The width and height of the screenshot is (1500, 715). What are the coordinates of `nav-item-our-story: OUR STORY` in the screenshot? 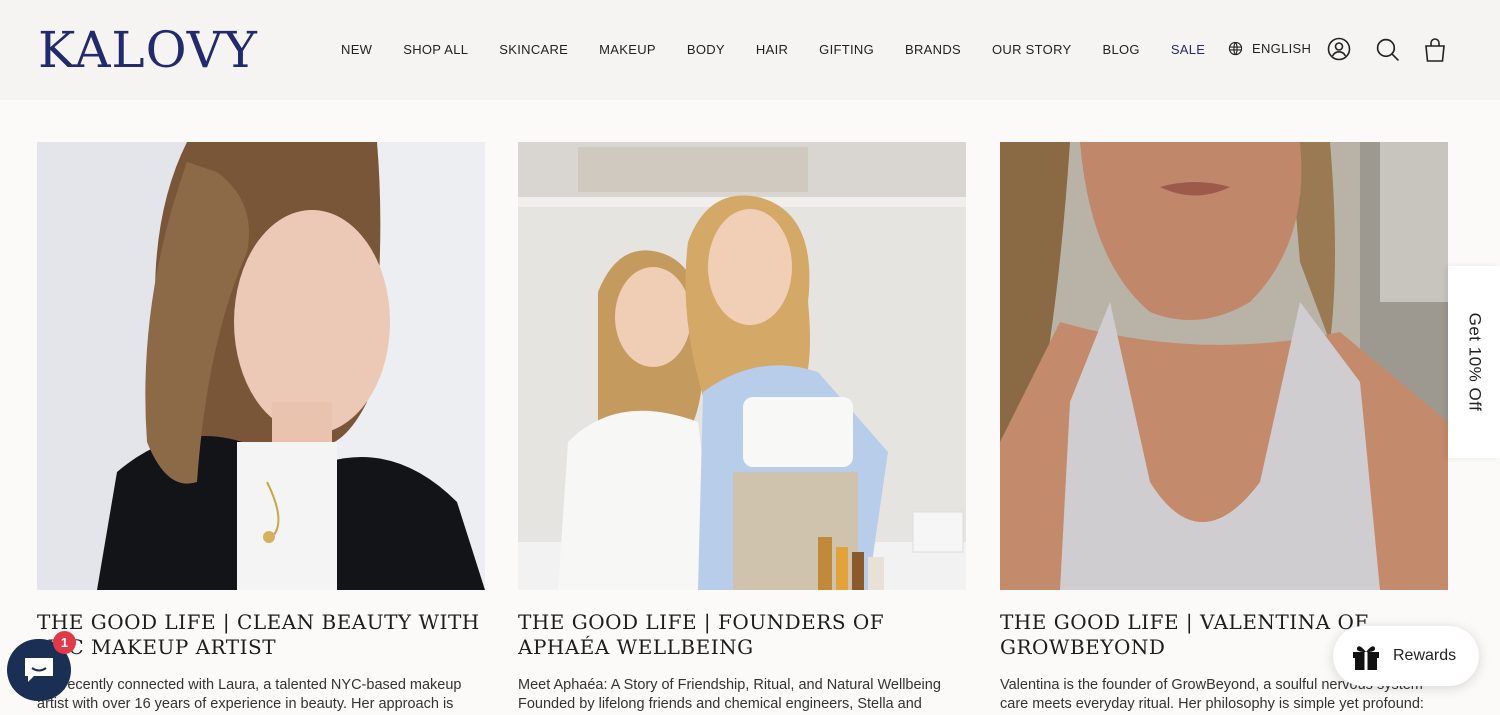 It's located at (1032, 50).